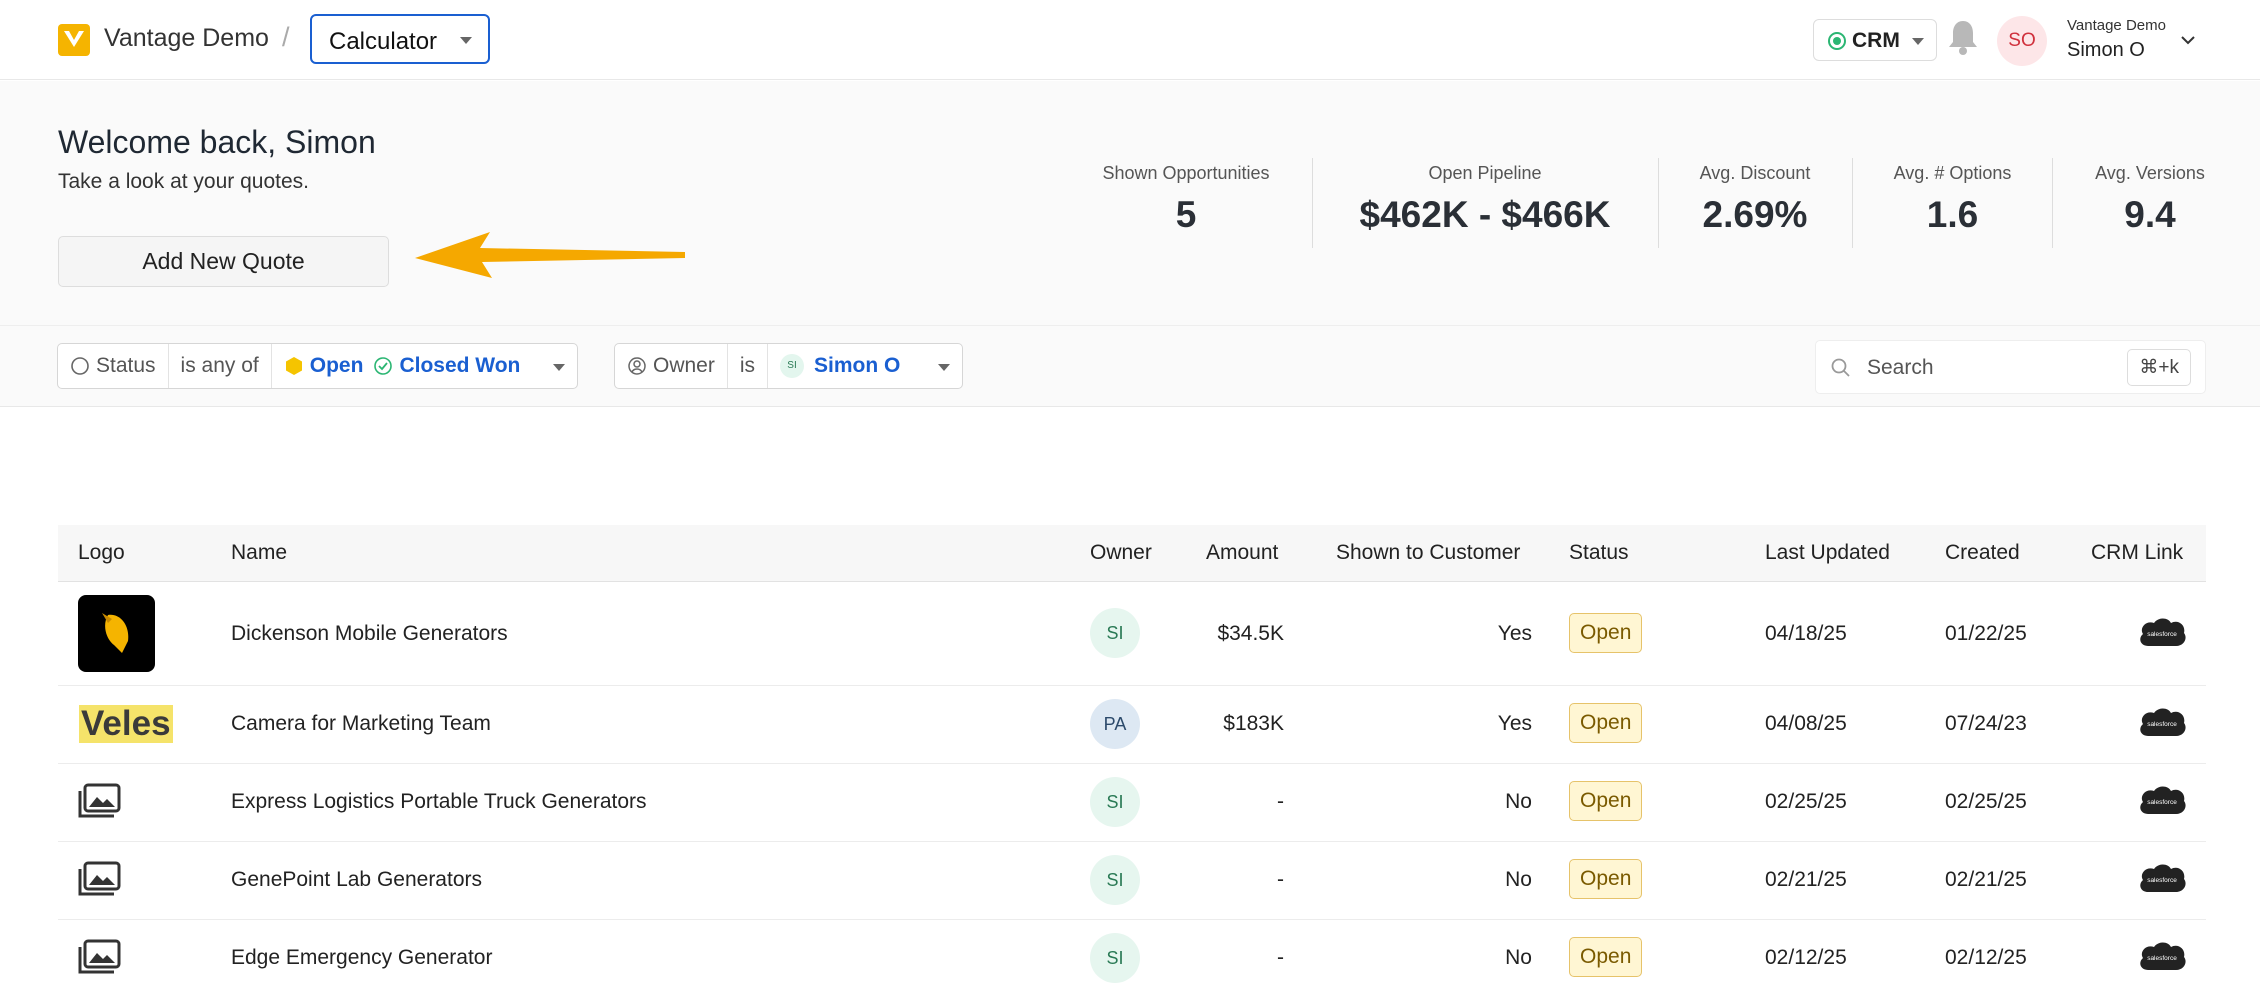  I want to click on column-header-amount: Amount, so click(1242, 553).